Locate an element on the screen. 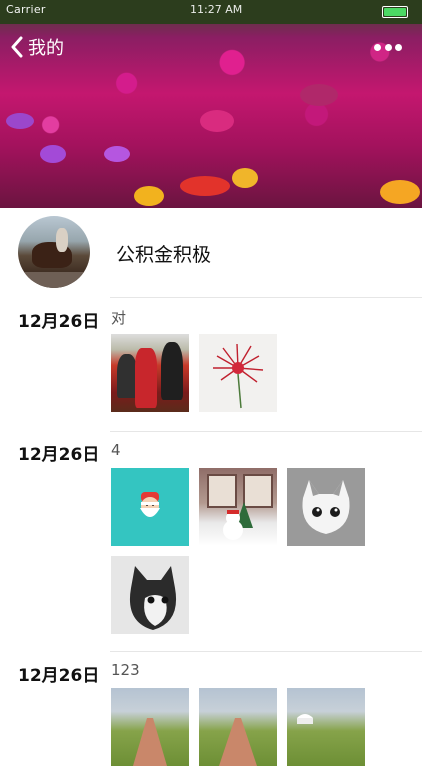 This screenshot has height=766, width=422. nav-bar: 我的 is located at coordinates (211, 48).